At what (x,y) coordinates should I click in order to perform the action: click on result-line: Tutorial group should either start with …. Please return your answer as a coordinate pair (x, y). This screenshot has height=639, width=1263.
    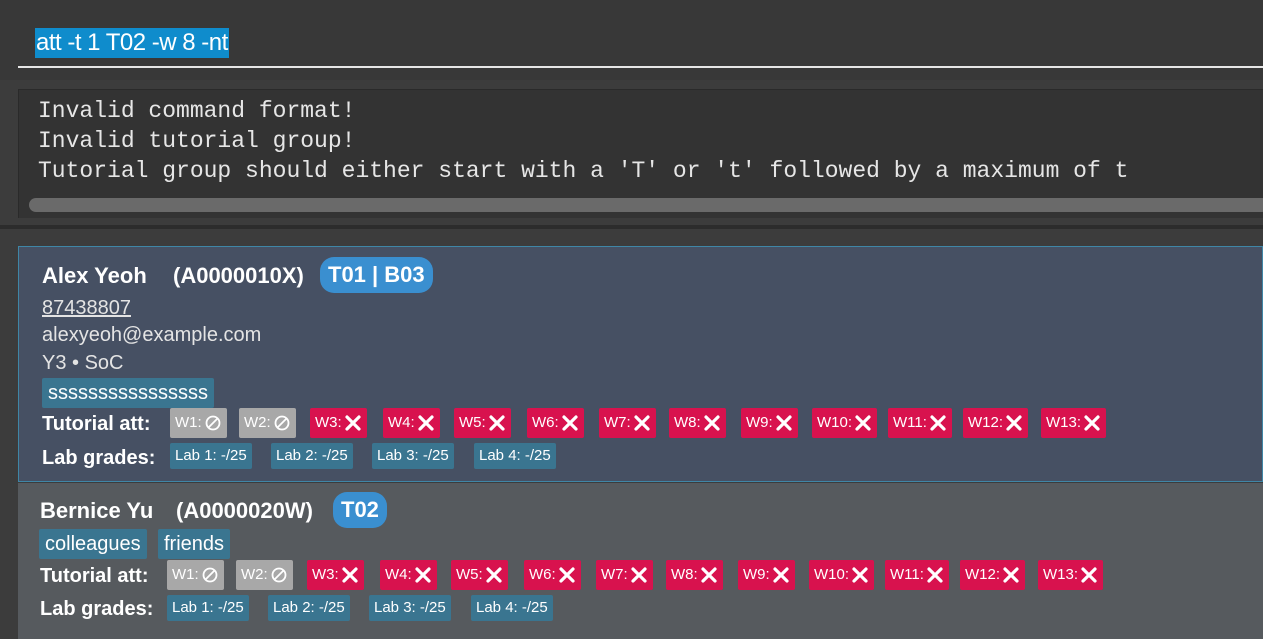
    Looking at the image, I should click on (583, 171).